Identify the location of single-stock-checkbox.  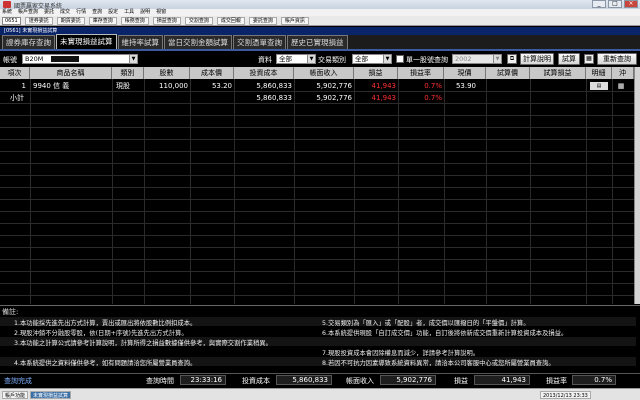
(400, 59).